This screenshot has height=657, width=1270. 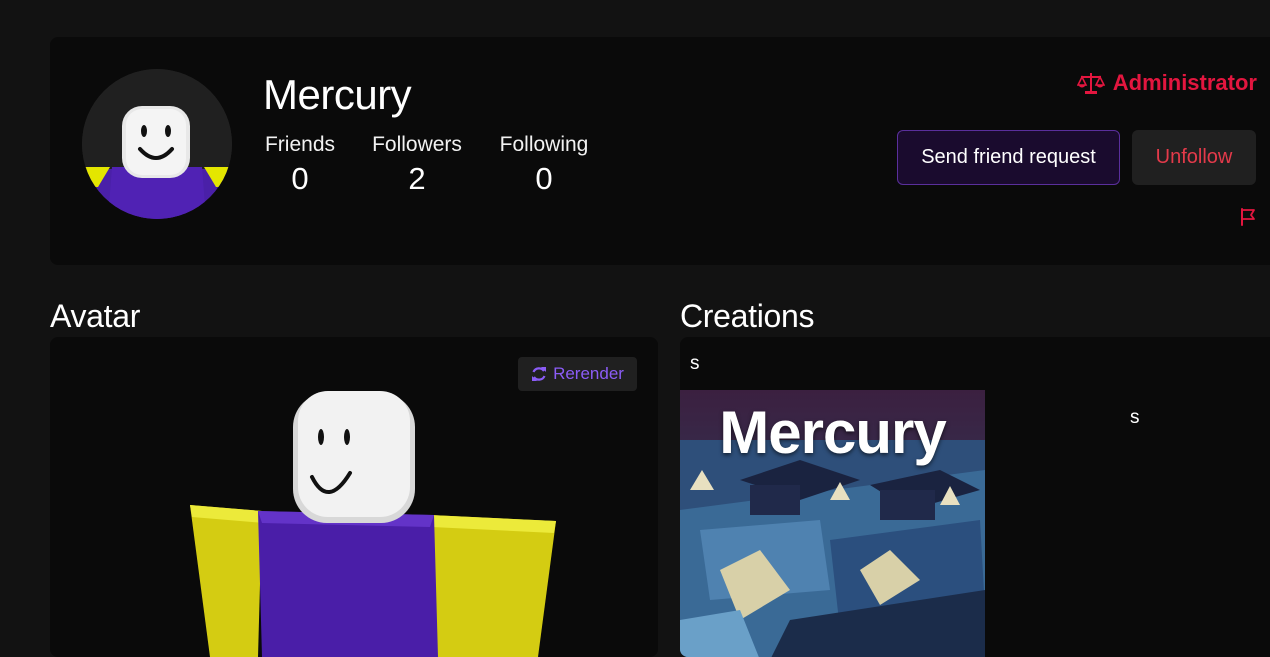 What do you see at coordinates (1008, 157) in the screenshot?
I see `send-friend-request-button: Send friend request` at bounding box center [1008, 157].